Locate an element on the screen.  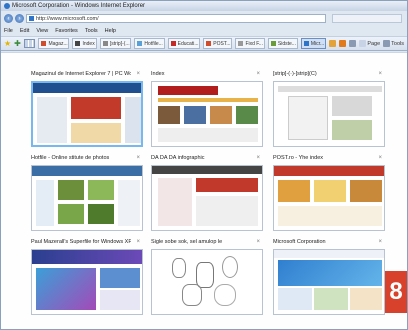
rss-icon is located at coordinates (343, 43).